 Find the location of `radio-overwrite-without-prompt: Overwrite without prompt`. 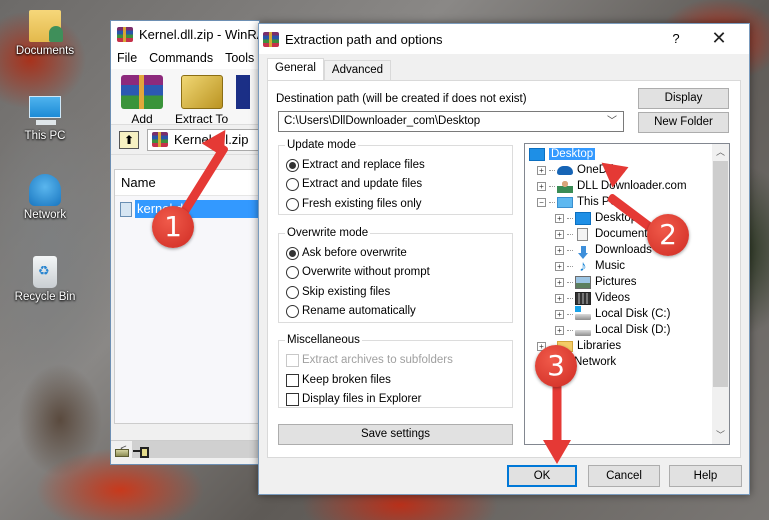

radio-overwrite-without-prompt: Overwrite without prompt is located at coordinates (358, 272).